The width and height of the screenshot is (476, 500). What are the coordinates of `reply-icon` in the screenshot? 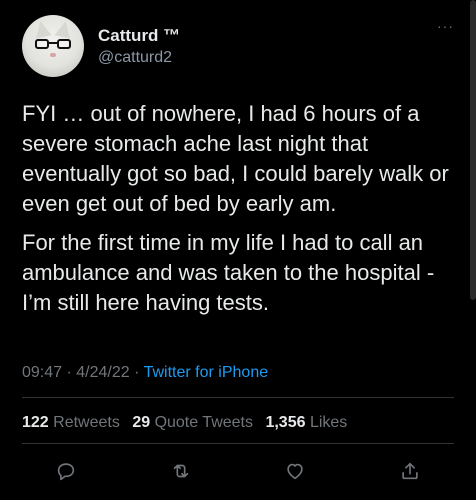 It's located at (66, 472).